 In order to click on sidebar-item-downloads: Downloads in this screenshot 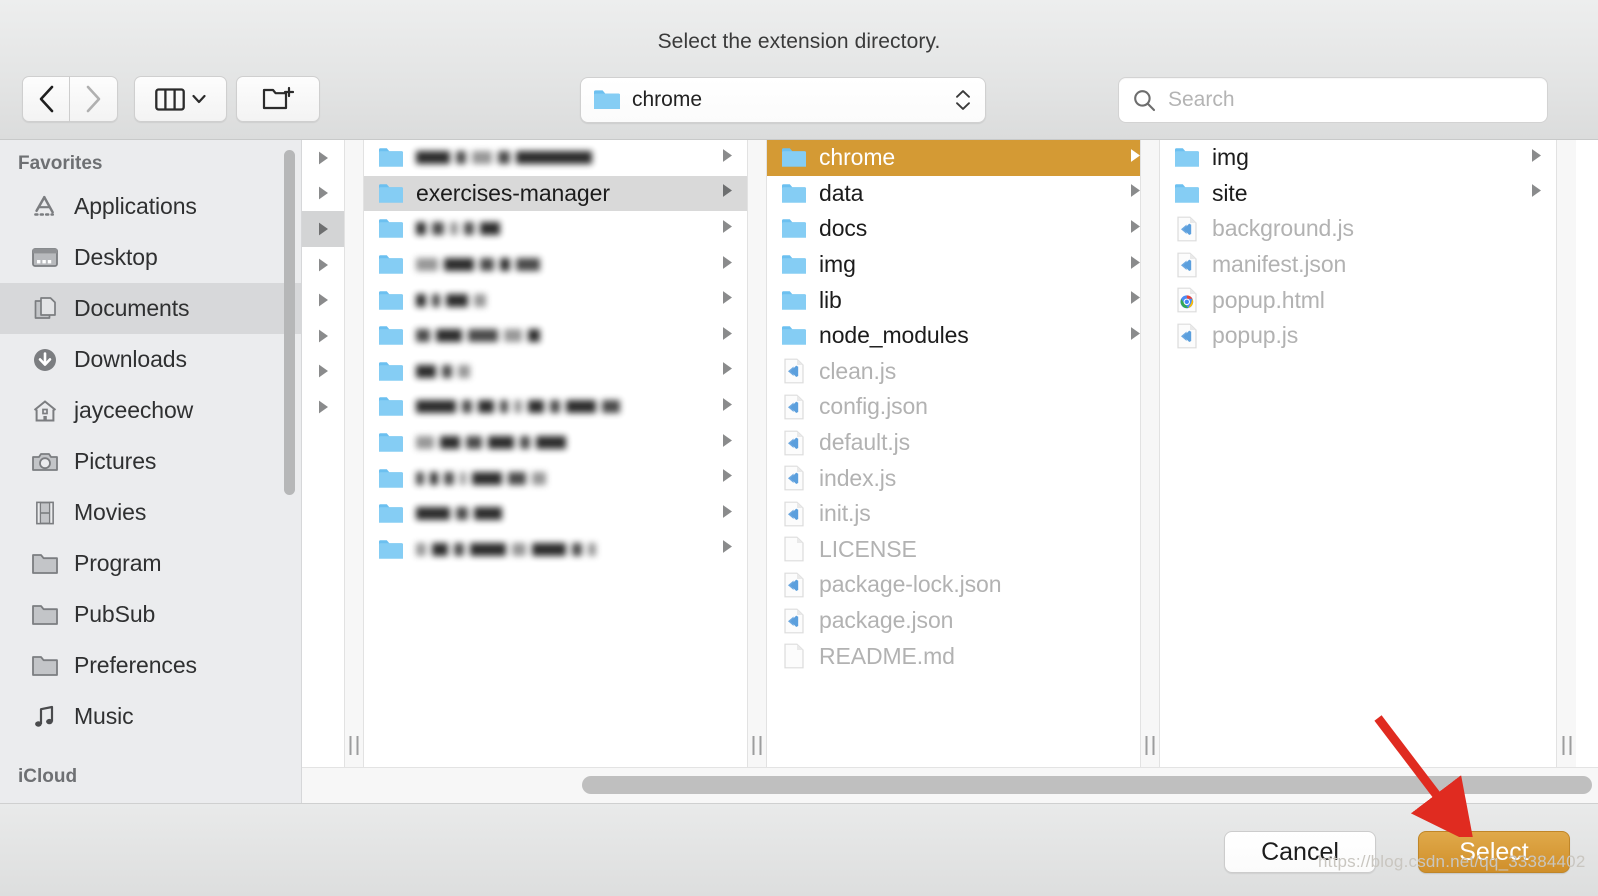, I will do `click(150, 359)`.